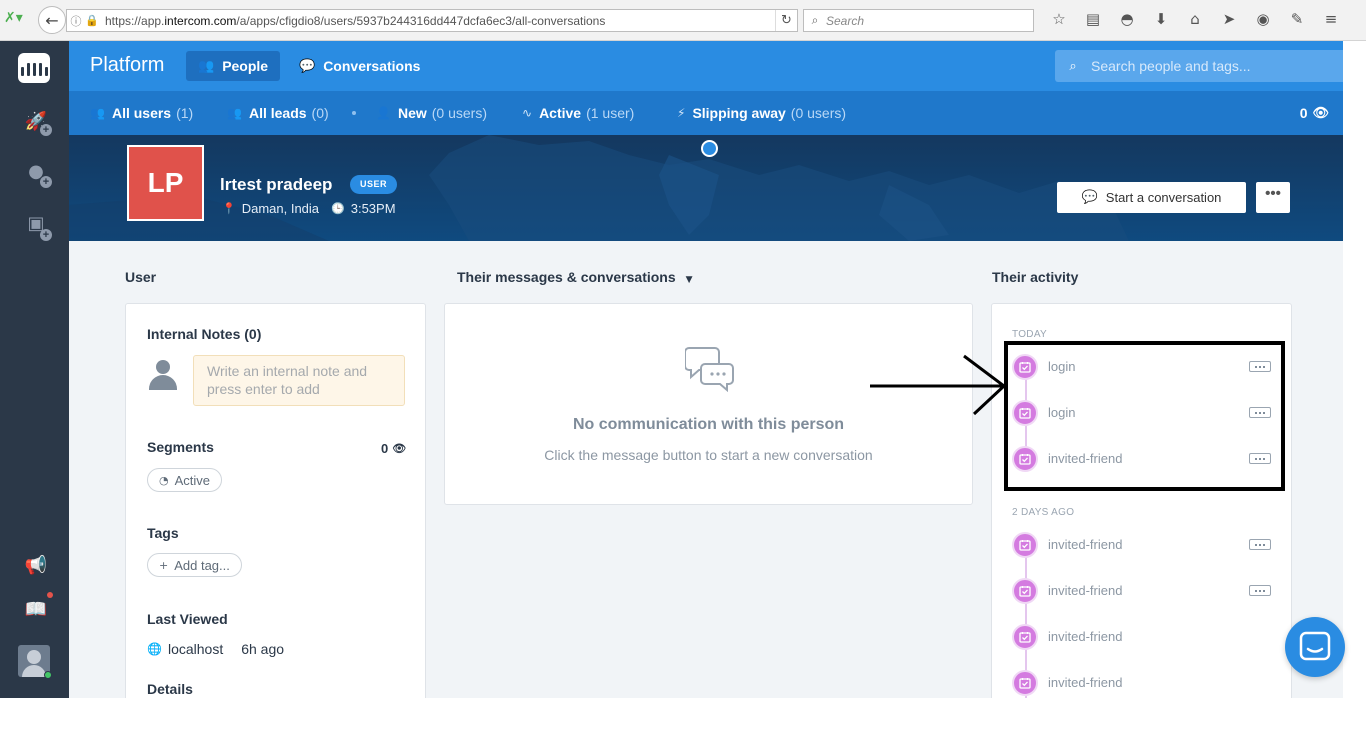  Describe the element at coordinates (163, 375) in the screenshot. I see `note-author-avatar-icon` at that location.